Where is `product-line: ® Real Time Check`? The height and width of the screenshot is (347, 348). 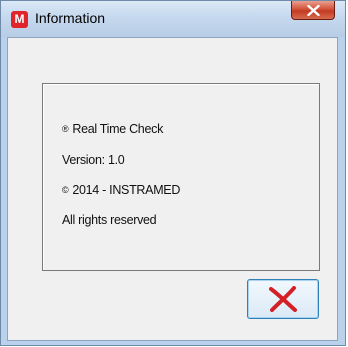 product-line: ® Real Time Check is located at coordinates (112, 129).